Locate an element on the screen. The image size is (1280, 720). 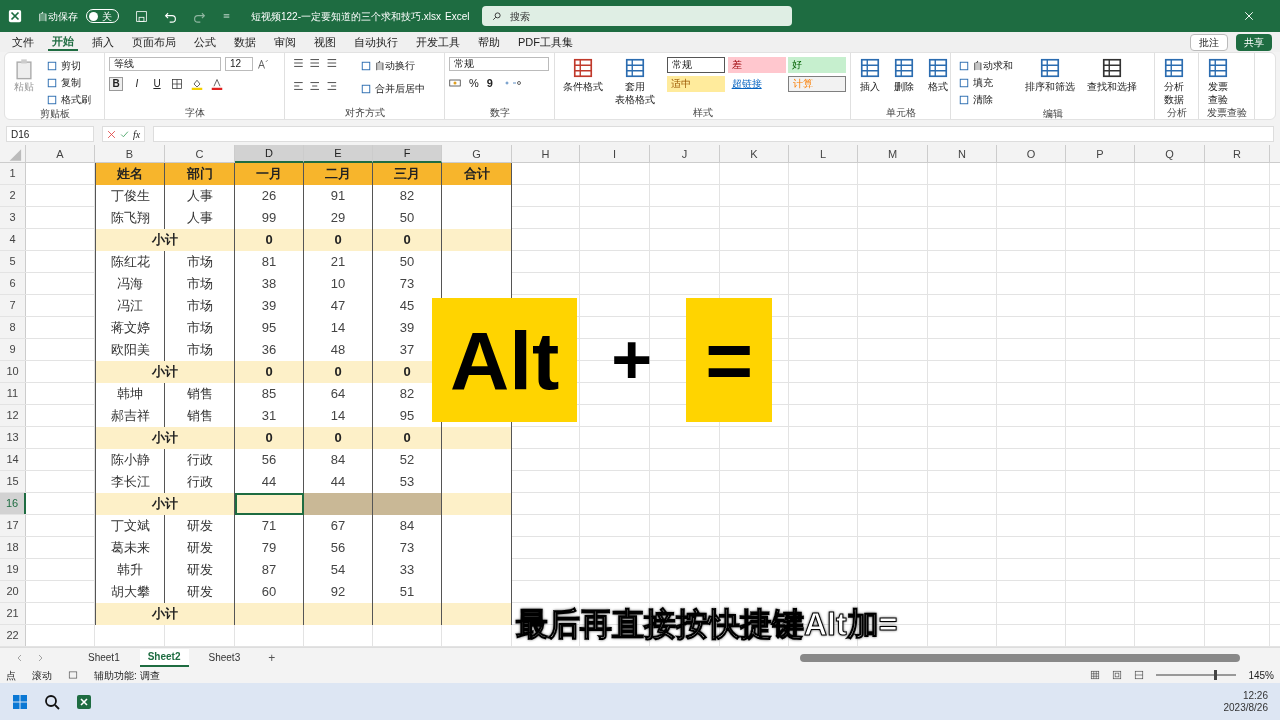
conditional-format-button: 条件格式 is located at coordinates (583, 74).